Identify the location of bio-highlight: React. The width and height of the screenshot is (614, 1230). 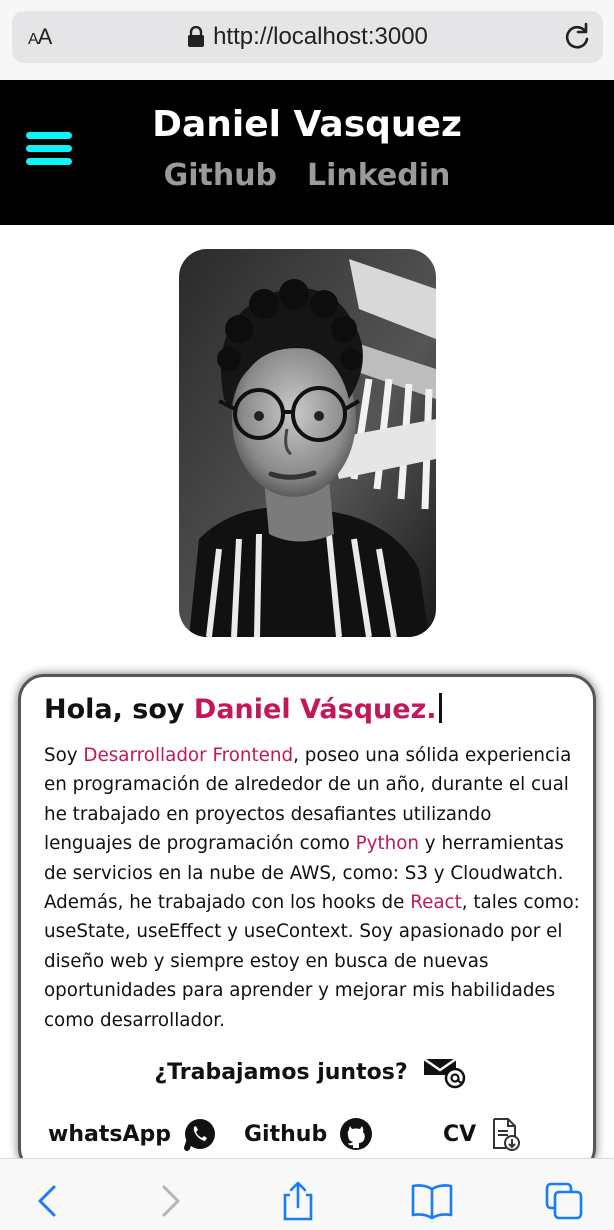
(436, 903).